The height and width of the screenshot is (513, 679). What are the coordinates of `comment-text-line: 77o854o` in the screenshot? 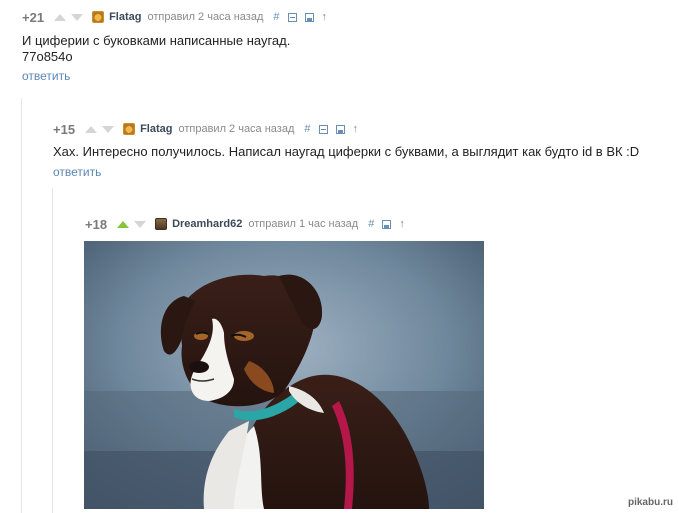 It's located at (47, 56).